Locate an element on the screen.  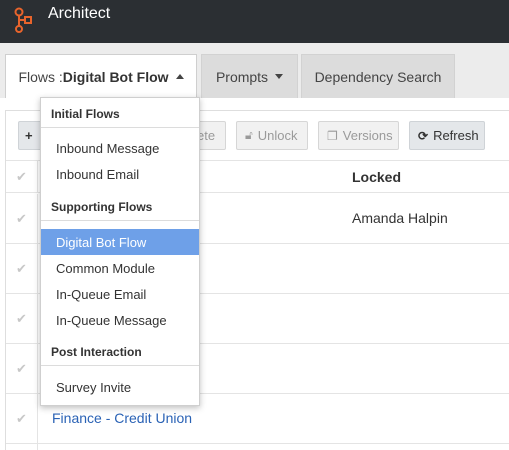
tab-dependency-search: Dependency Search is located at coordinates (378, 76).